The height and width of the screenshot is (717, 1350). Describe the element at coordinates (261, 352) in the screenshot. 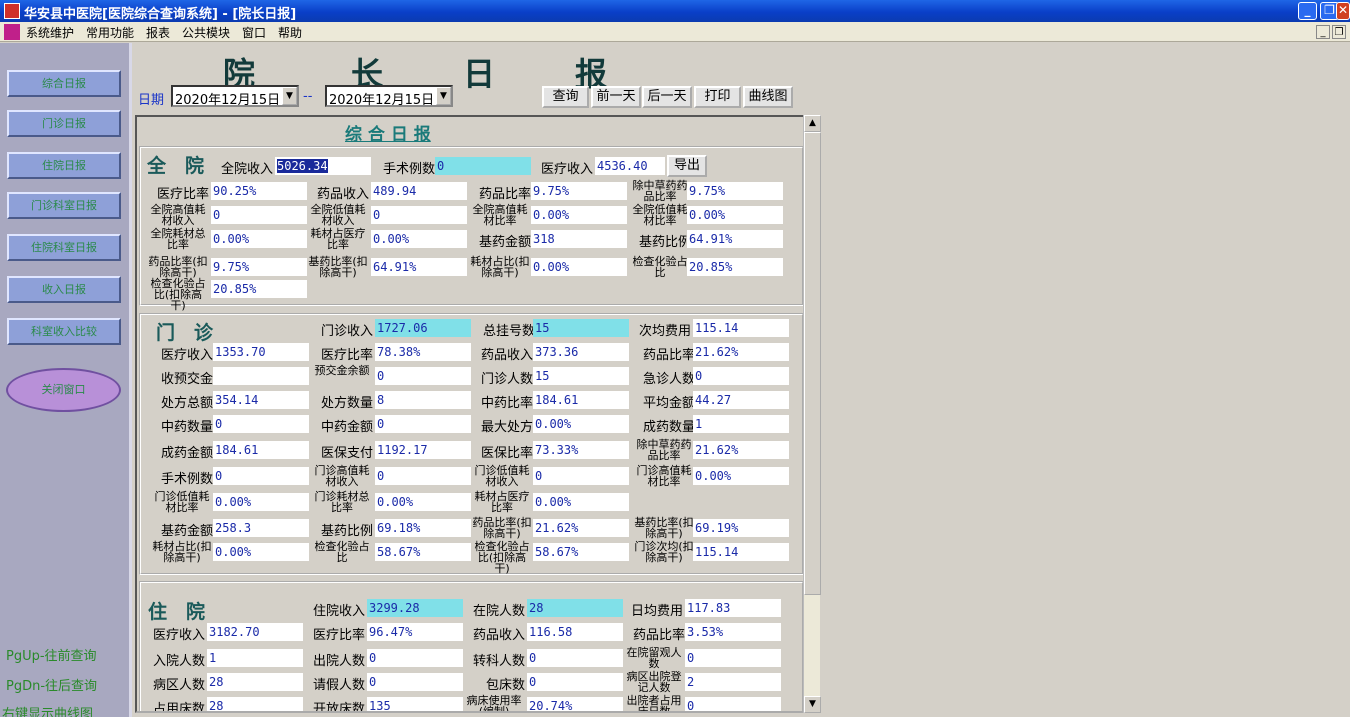

I see `field-value: 1353.70` at that location.